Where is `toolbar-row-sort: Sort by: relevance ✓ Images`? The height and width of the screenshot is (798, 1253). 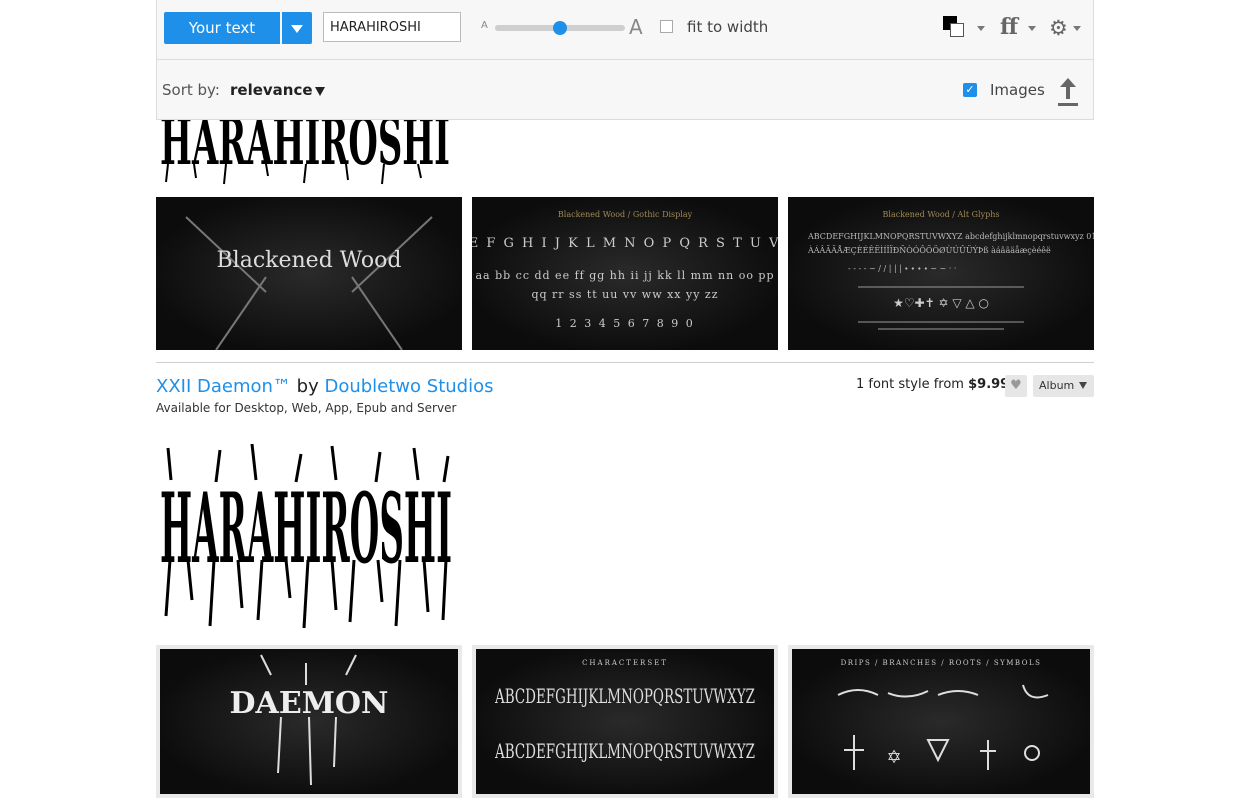 toolbar-row-sort: Sort by: relevance ✓ Images is located at coordinates (625, 90).